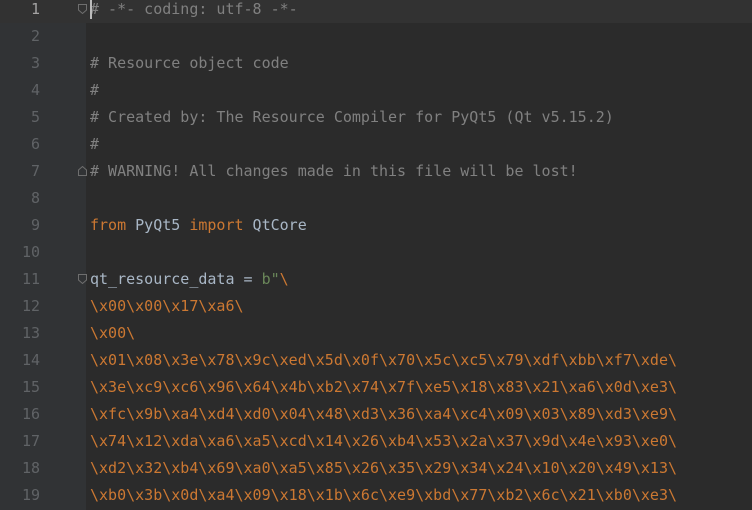  I want to click on text-cursor, so click(91, 9).